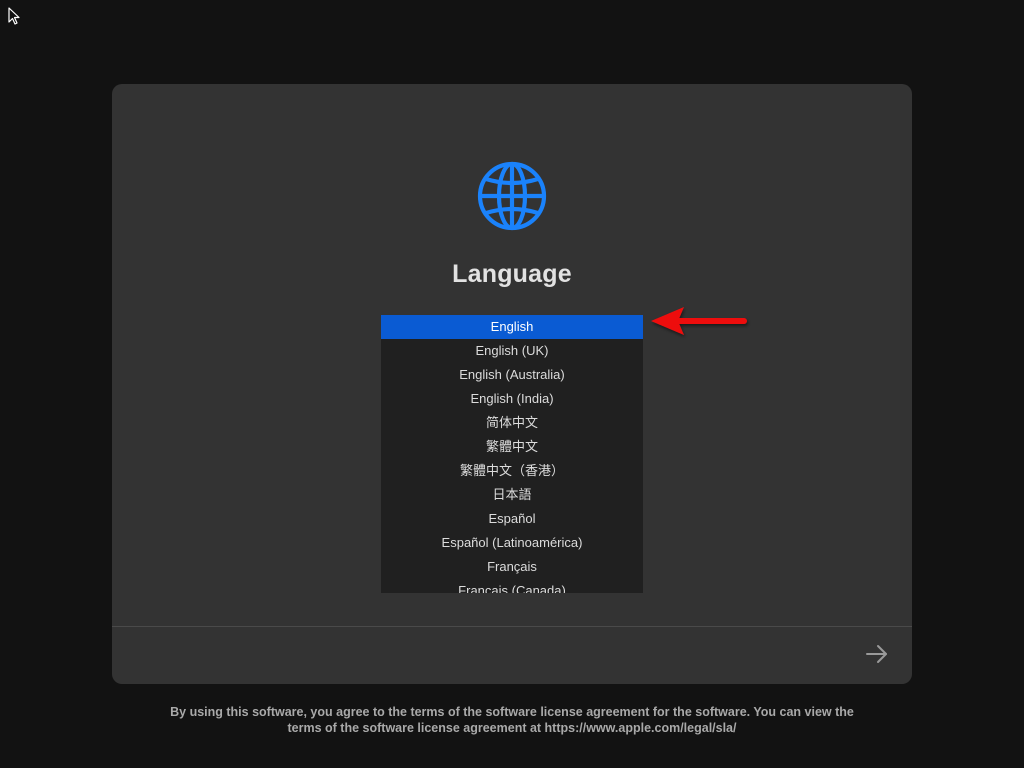  I want to click on language-option: 繁體中文, so click(512, 447).